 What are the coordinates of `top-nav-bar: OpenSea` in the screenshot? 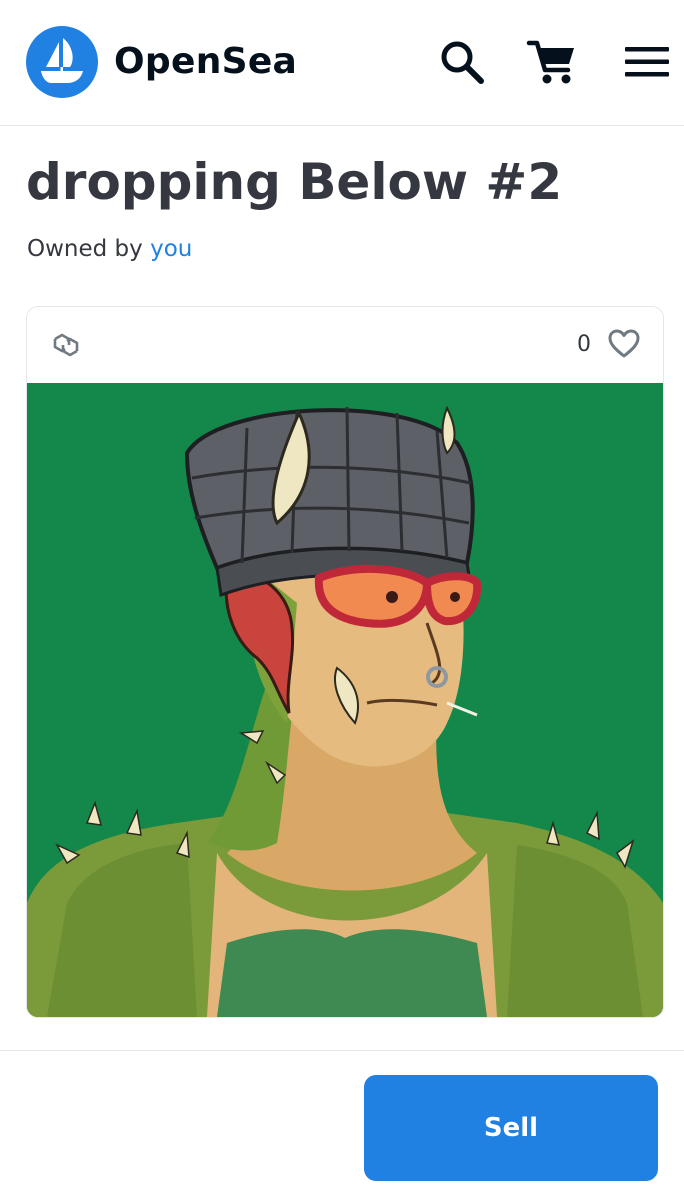 It's located at (342, 63).